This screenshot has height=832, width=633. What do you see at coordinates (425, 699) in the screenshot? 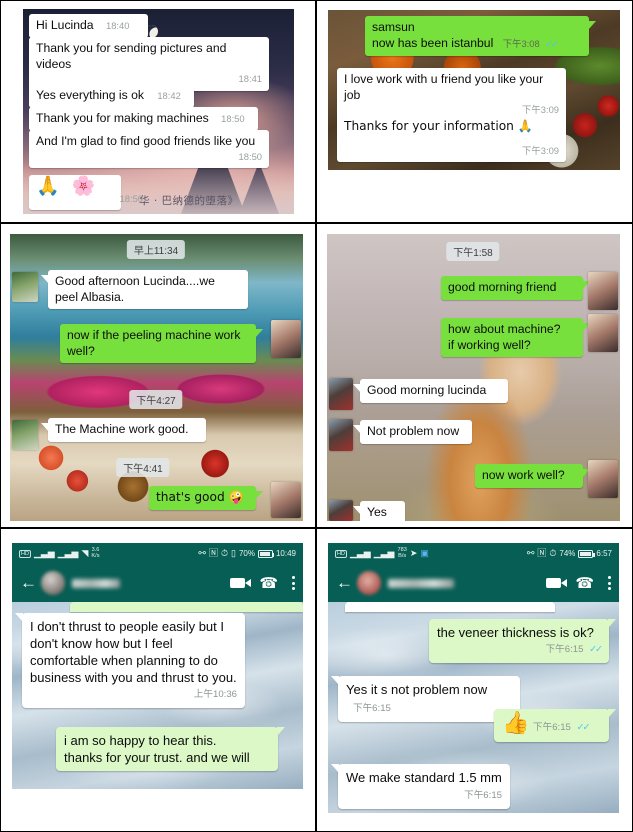
I see `message-bubble: Yes it s not problem now 下午6:15` at bounding box center [425, 699].